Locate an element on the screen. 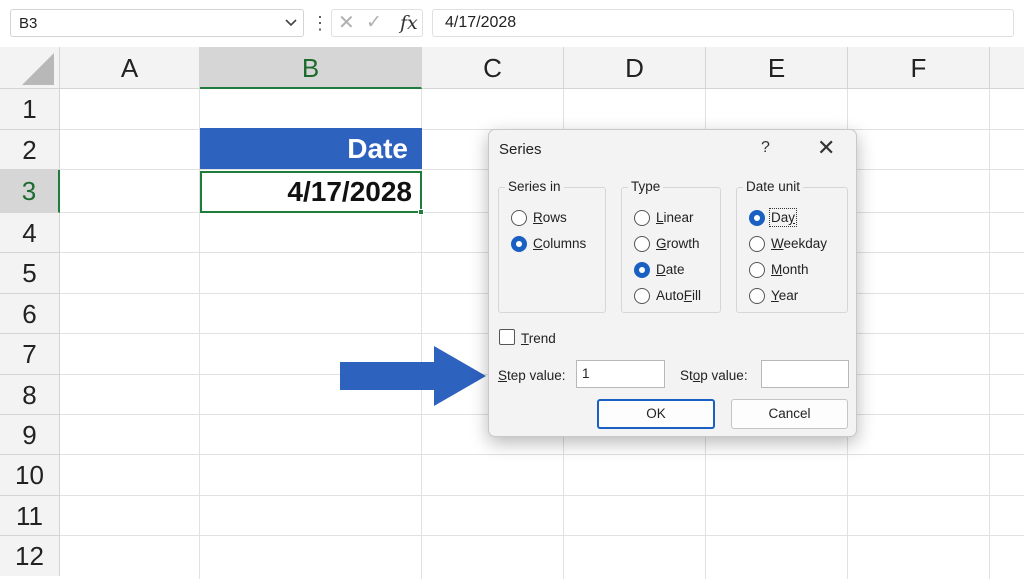  type-group: Type Linear Growth Date AutoFill is located at coordinates (671, 246).